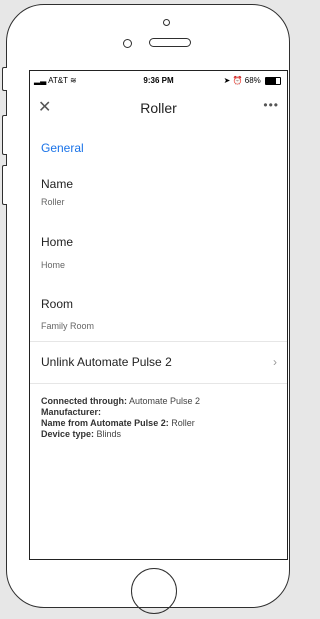  I want to click on divider, so click(158, 383).